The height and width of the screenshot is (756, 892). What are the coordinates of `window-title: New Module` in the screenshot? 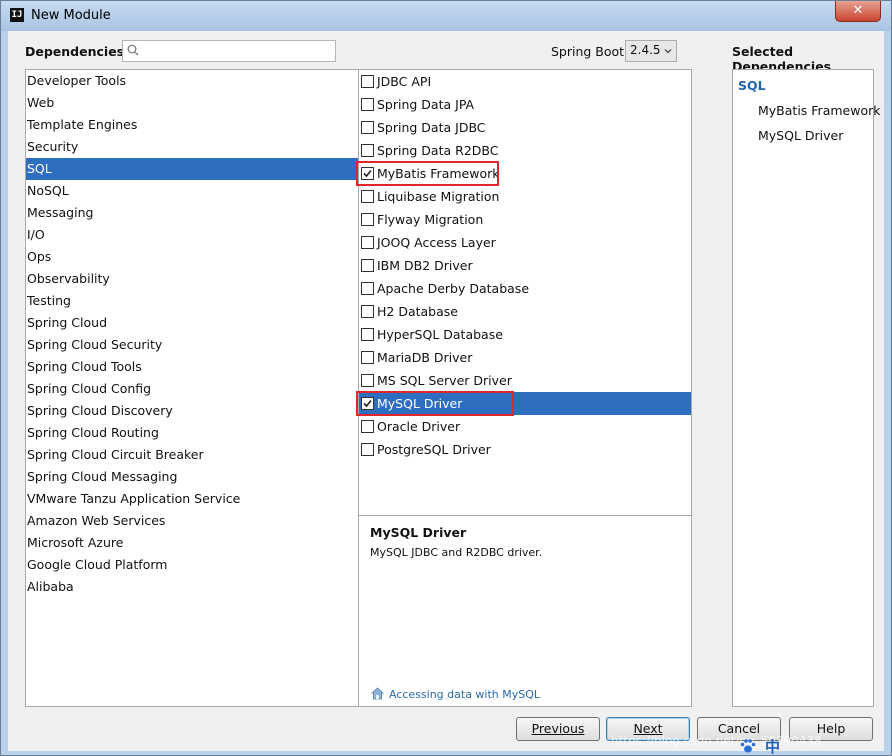 It's located at (71, 15).